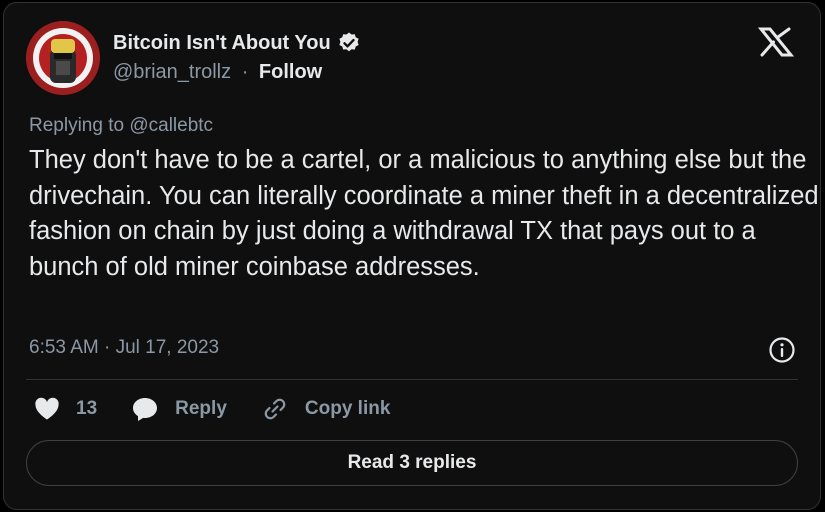 The height and width of the screenshot is (512, 825). I want to click on copy-link-label: Copy link, so click(347, 408).